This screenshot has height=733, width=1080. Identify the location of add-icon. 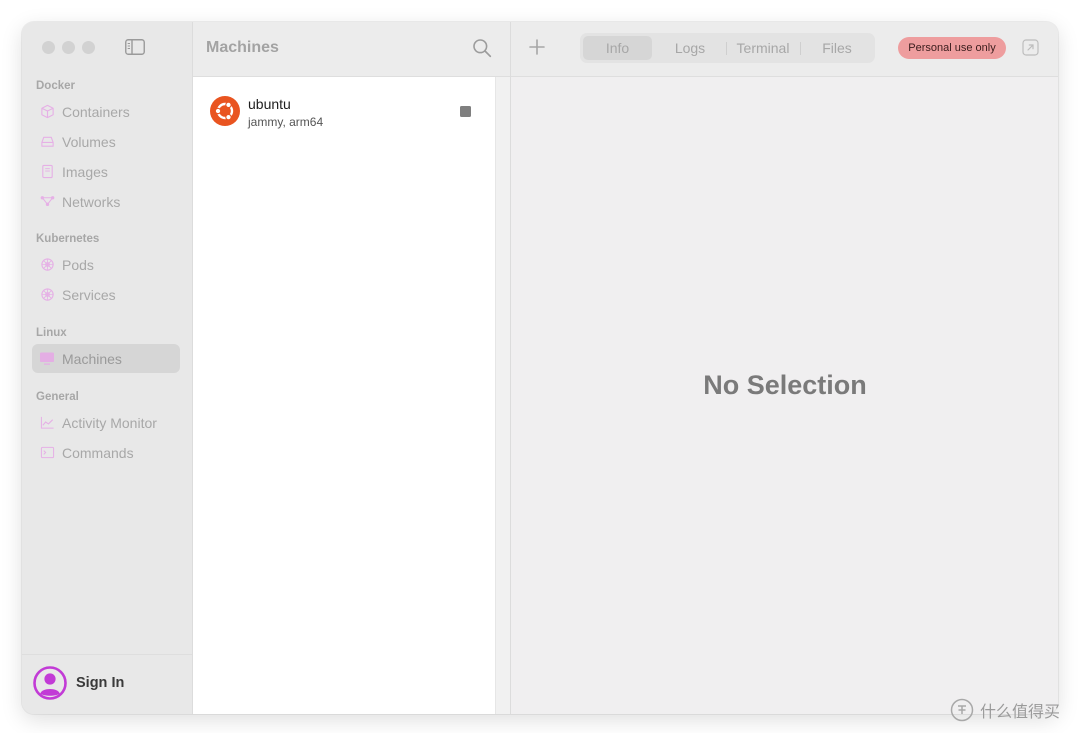
(537, 47).